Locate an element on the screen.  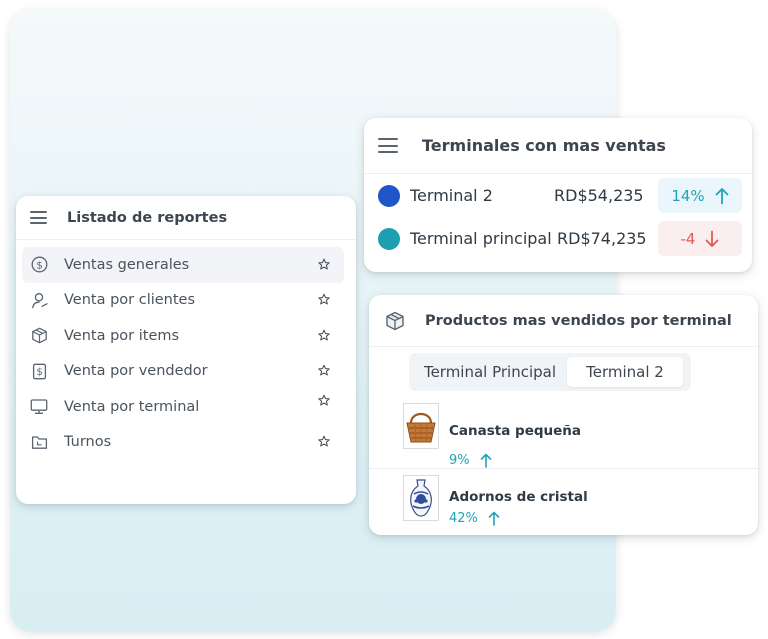
product-change: 42% is located at coordinates (474, 518).